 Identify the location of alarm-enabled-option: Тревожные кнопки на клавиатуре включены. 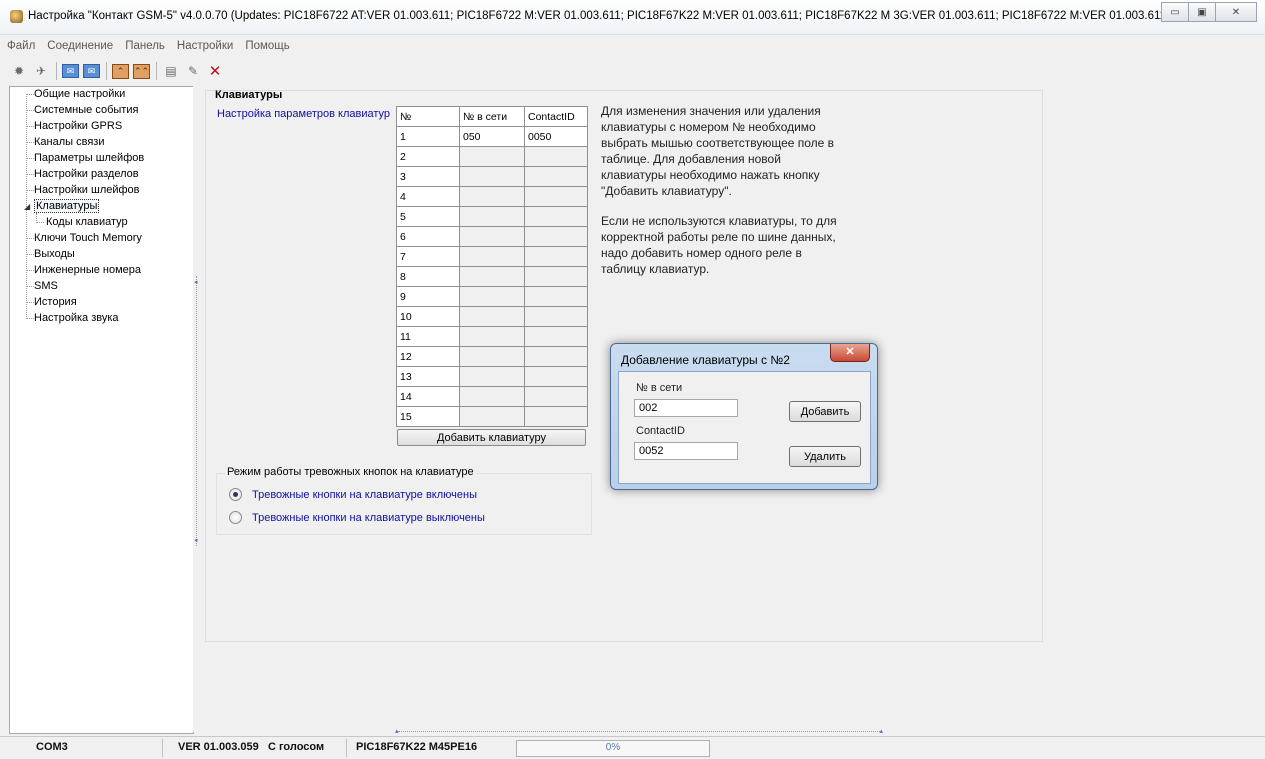
(353, 494).